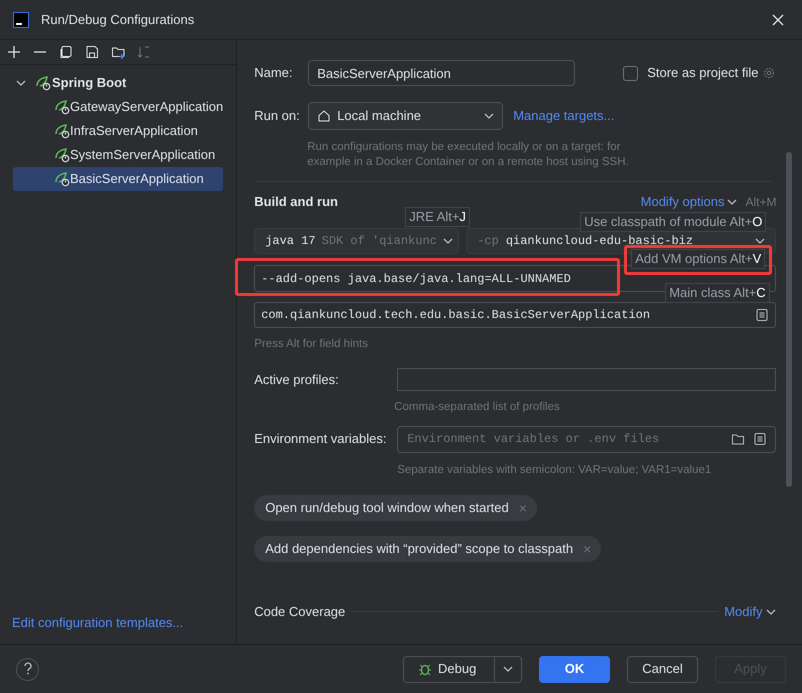  Describe the element at coordinates (778, 20) in the screenshot. I see `close-button` at that location.